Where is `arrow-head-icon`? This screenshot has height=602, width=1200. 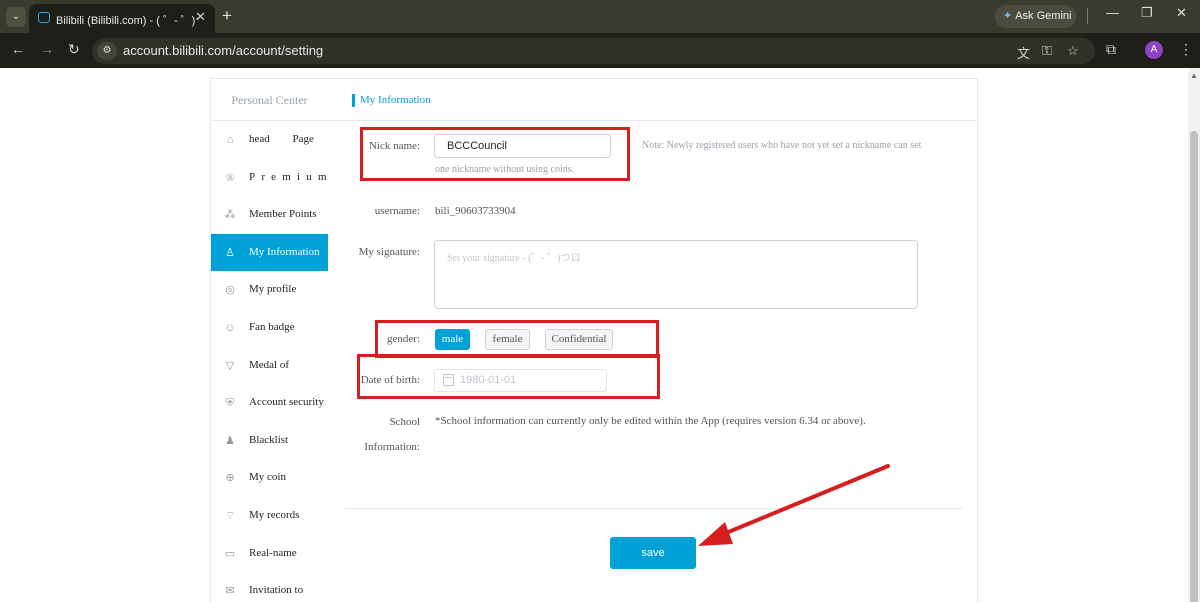
arrow-head-icon is located at coordinates (715, 534).